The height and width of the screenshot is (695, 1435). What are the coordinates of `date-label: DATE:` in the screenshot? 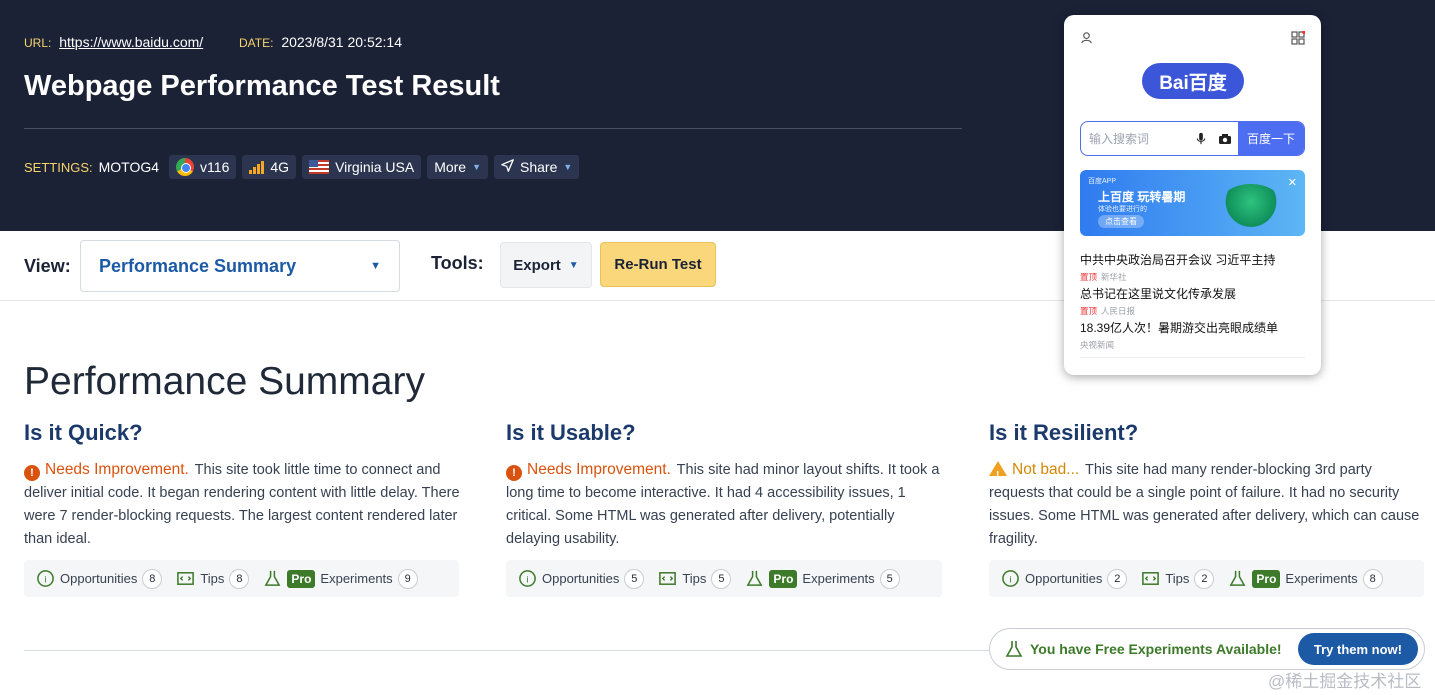 It's located at (256, 43).